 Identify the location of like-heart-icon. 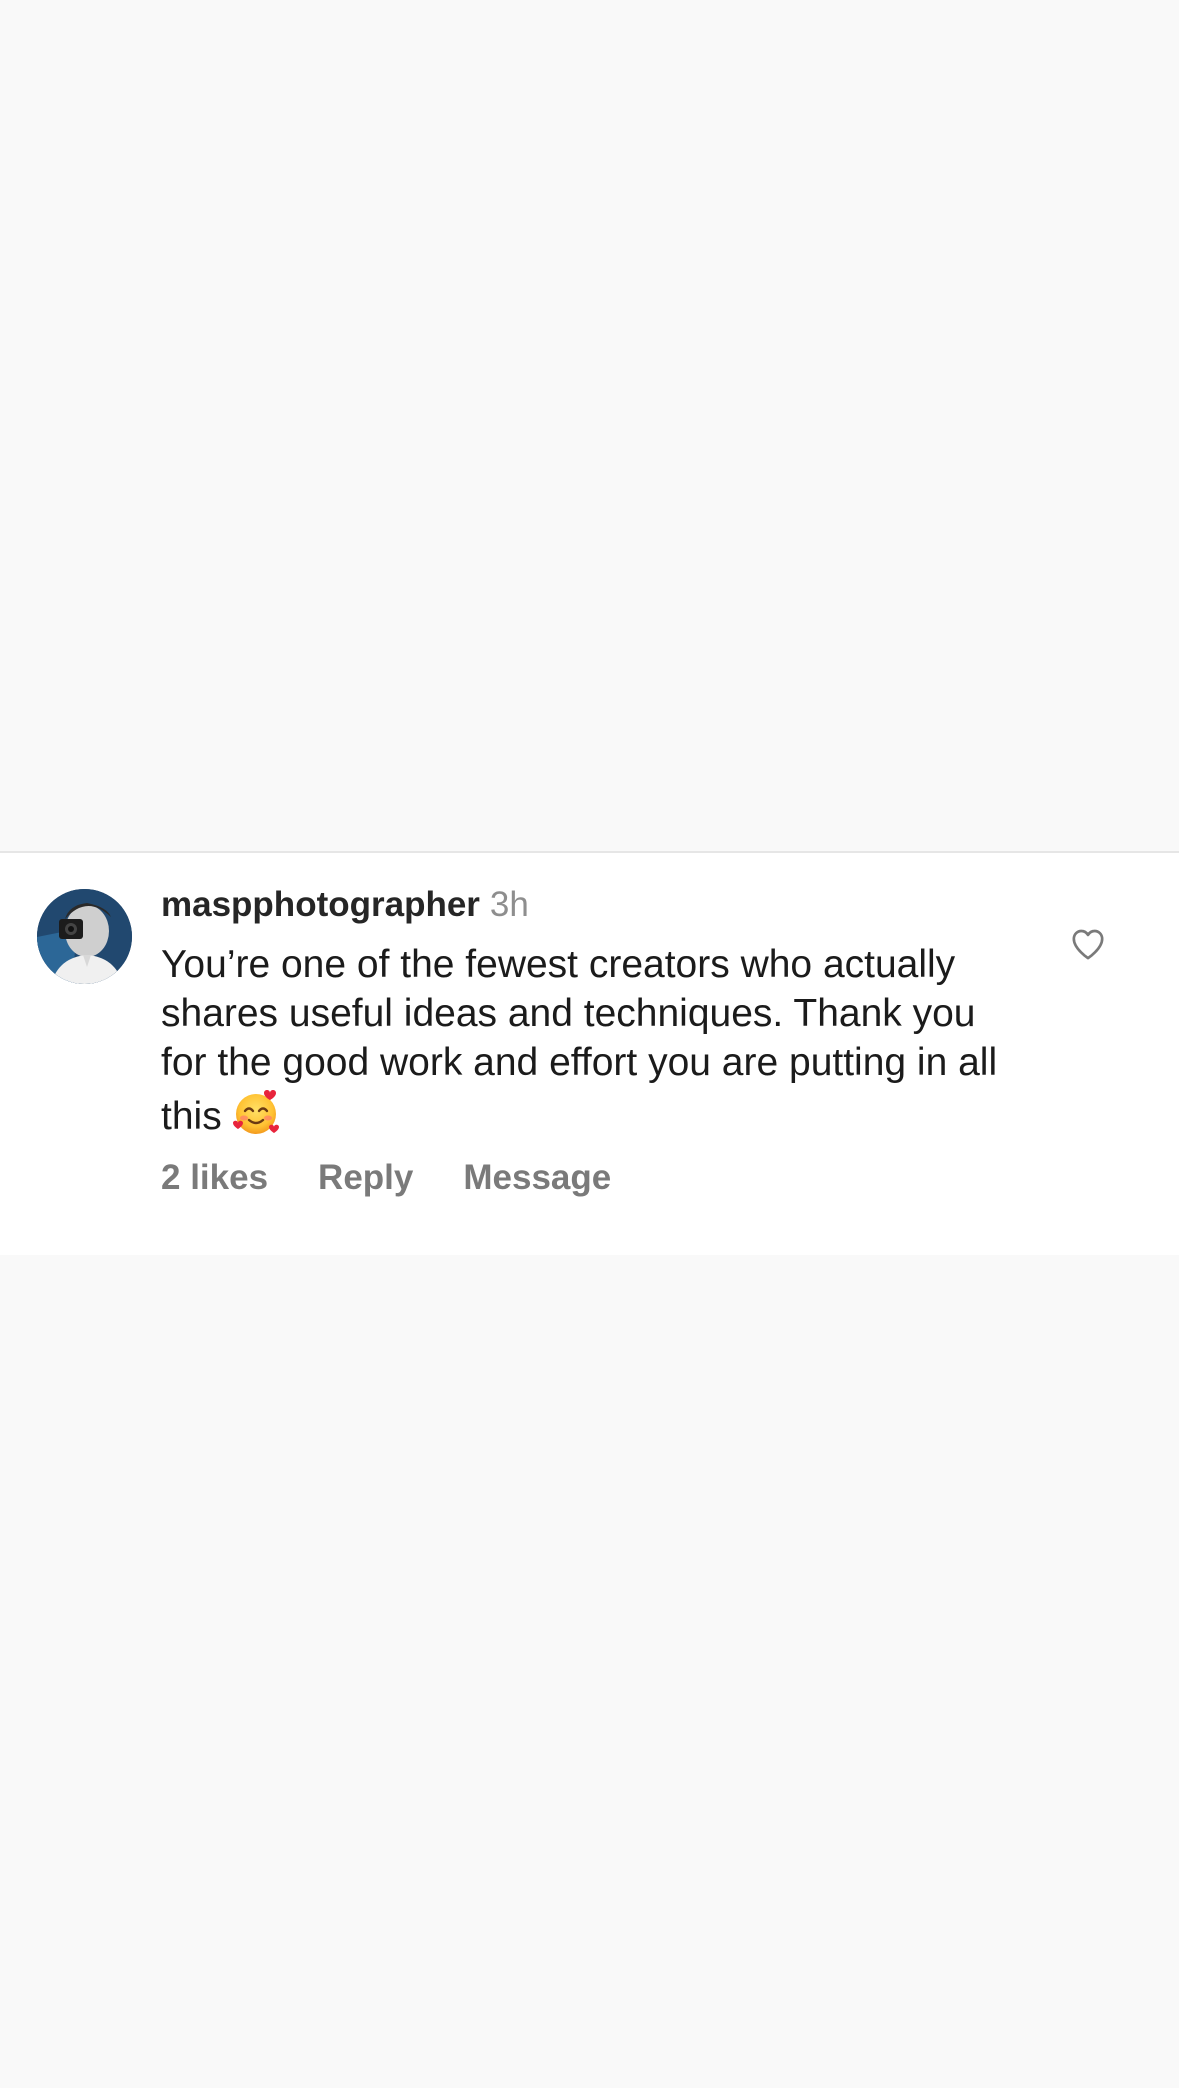
(1088, 944).